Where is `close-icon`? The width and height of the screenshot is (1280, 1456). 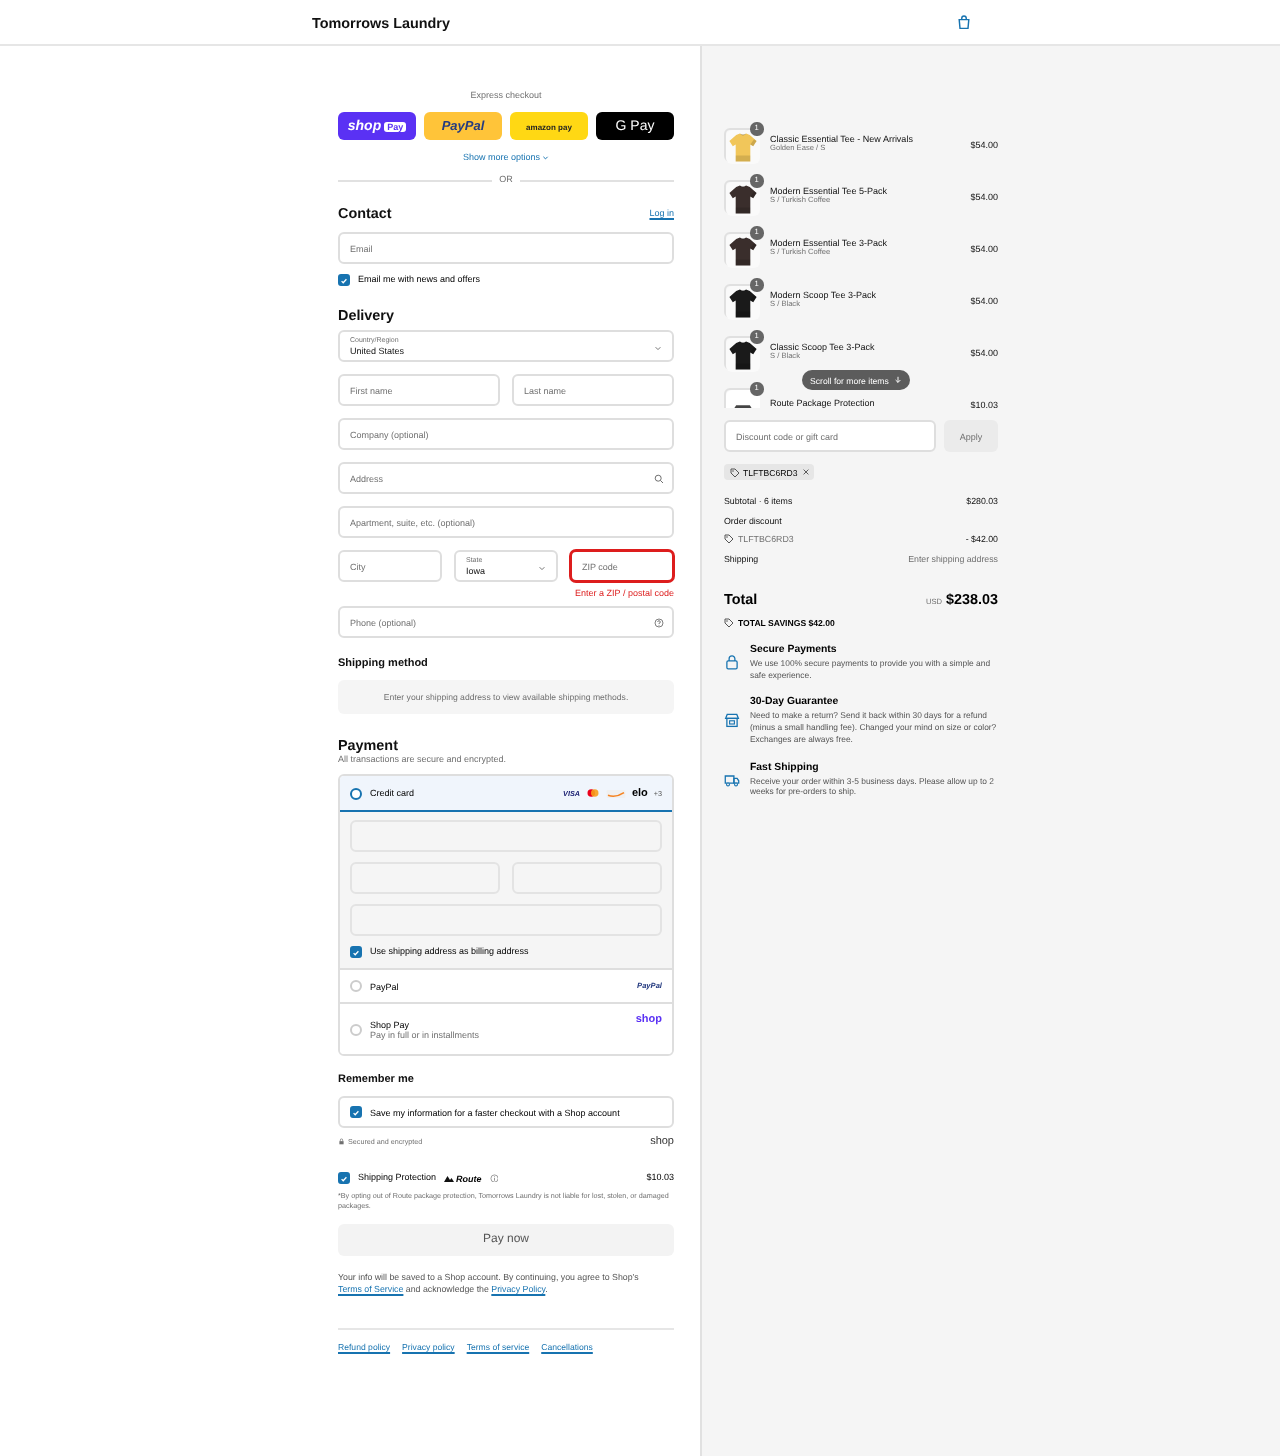 close-icon is located at coordinates (805, 472).